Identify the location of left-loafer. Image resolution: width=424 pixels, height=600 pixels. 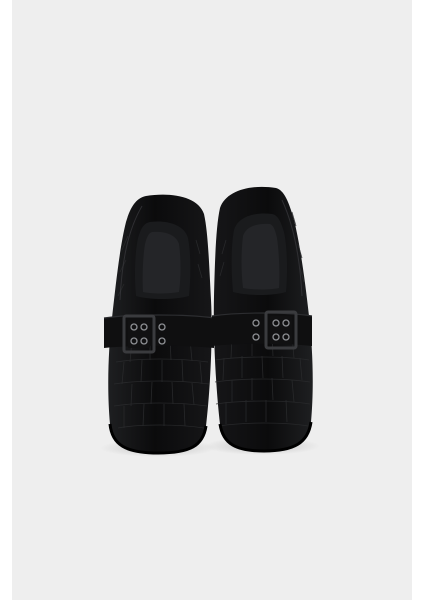
(159, 324).